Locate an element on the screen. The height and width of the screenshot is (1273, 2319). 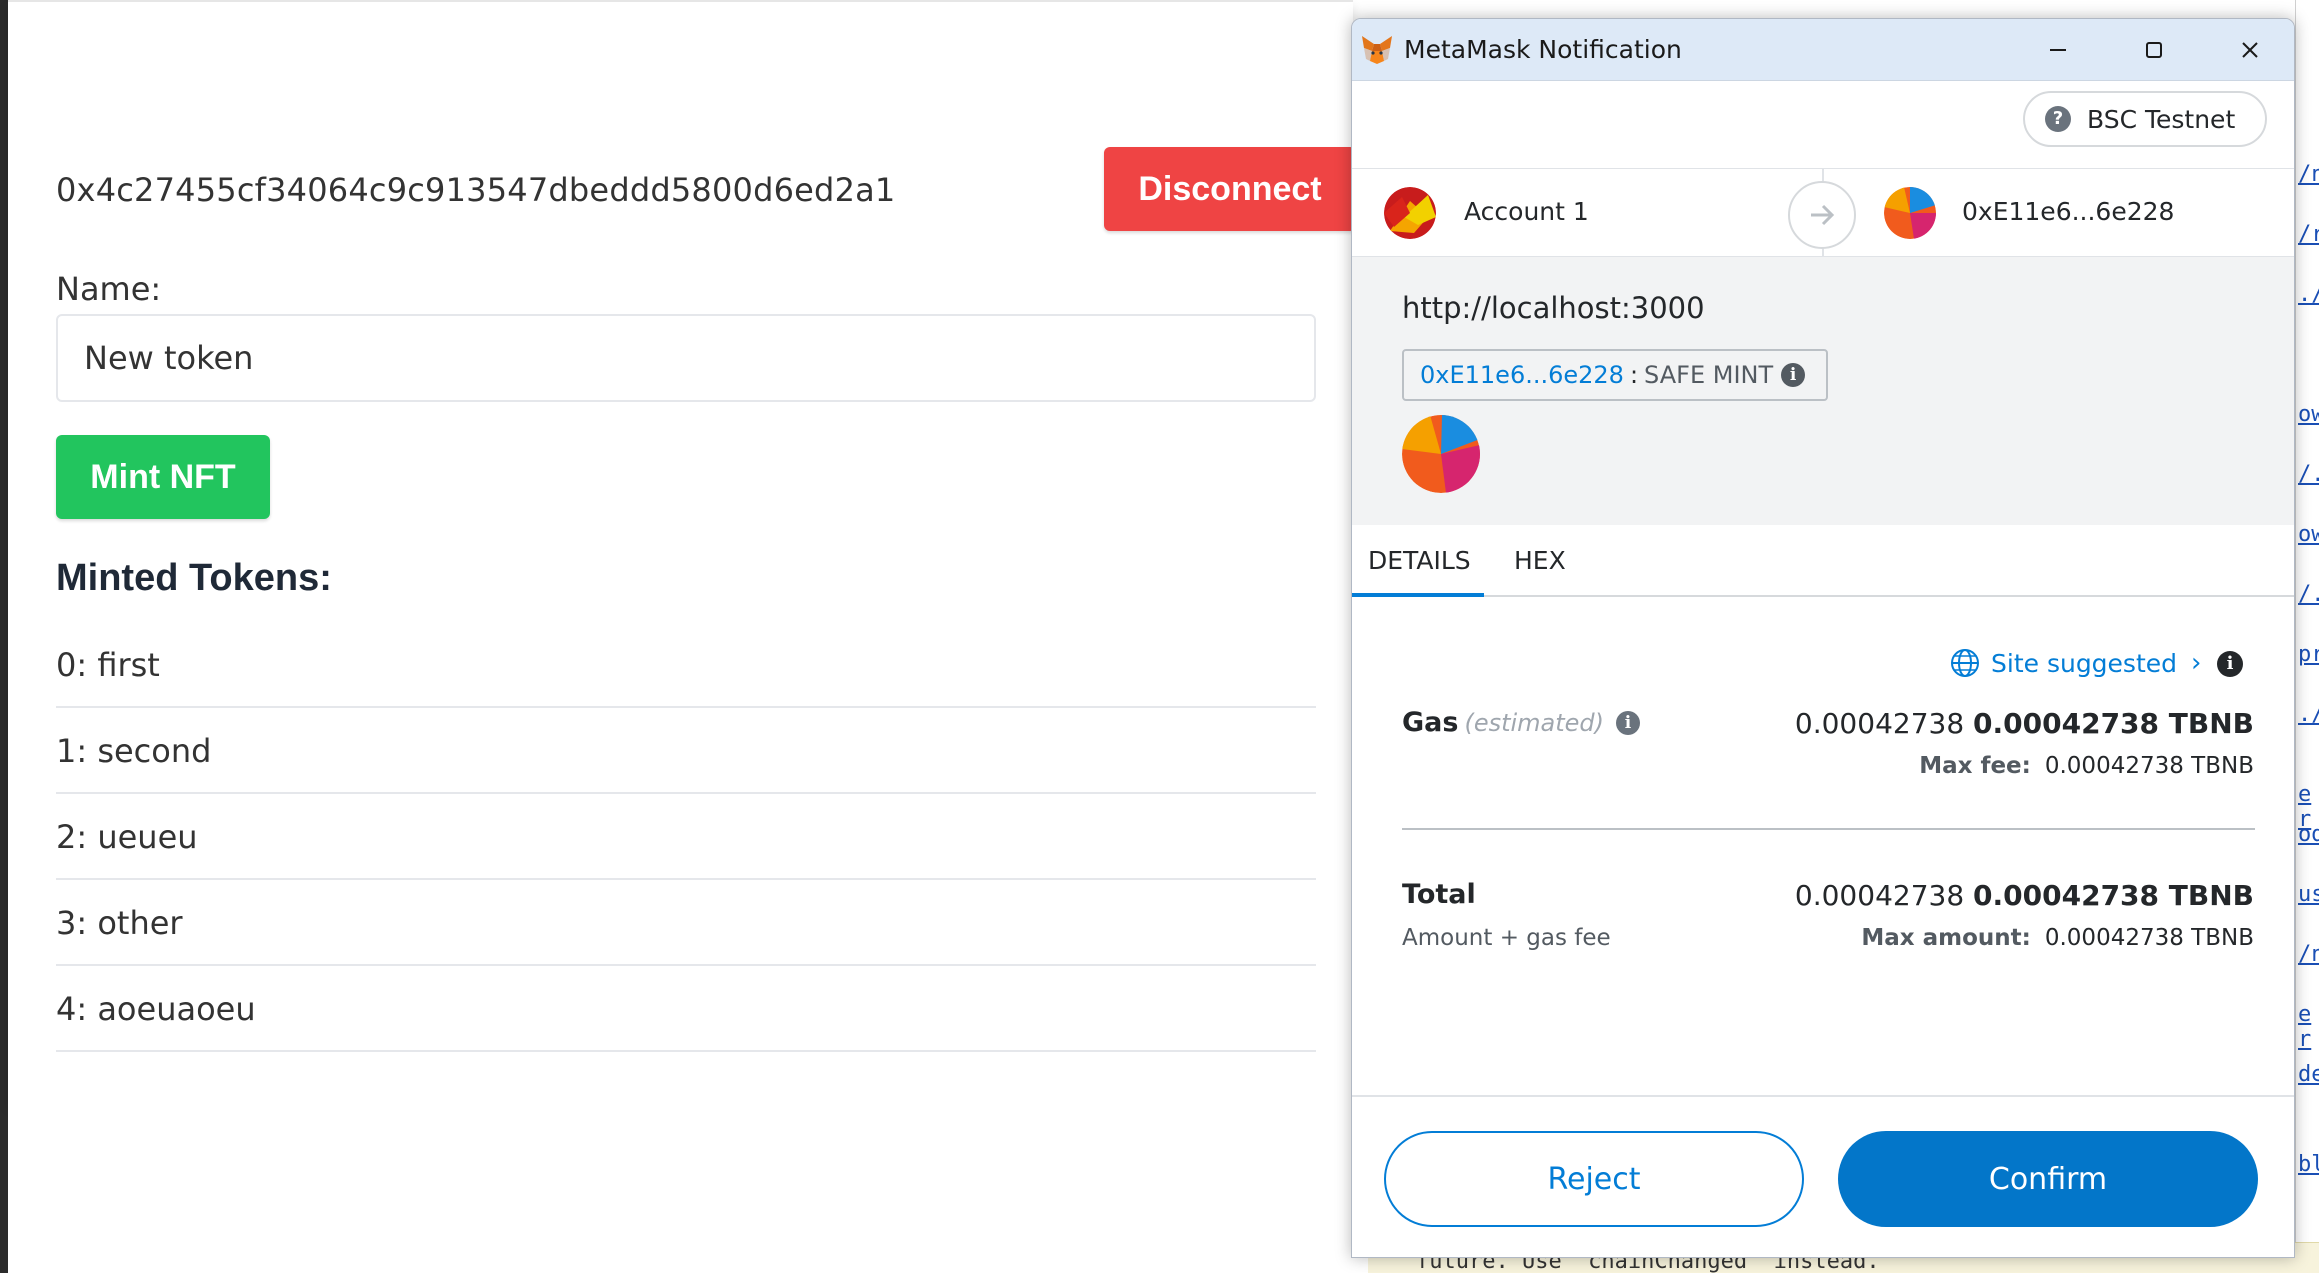
gas-native-amount: 0.00042738 TBNB is located at coordinates (2113, 723).